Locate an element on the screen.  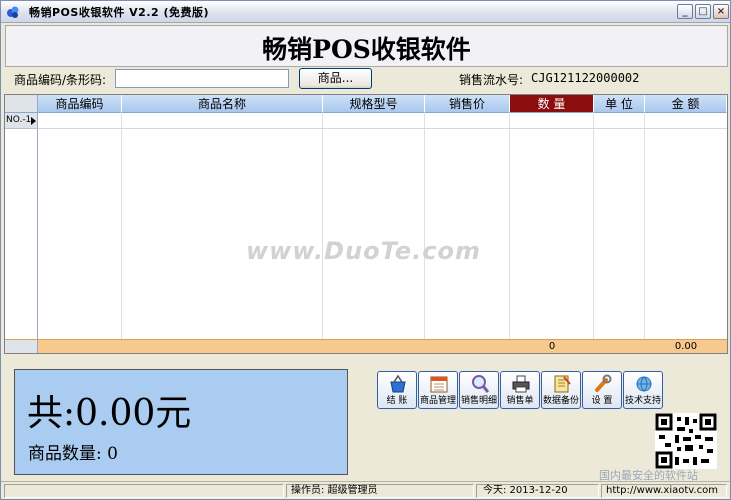
printer-icon is located at coordinates (521, 384).